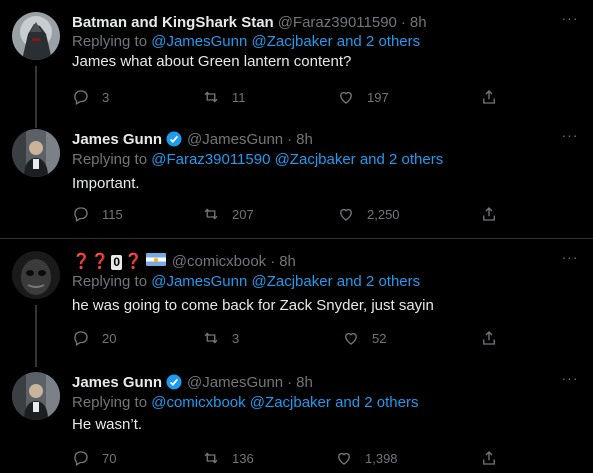  Describe the element at coordinates (287, 98) in the screenshot. I see `tweet-actions: 3 11 197` at that location.